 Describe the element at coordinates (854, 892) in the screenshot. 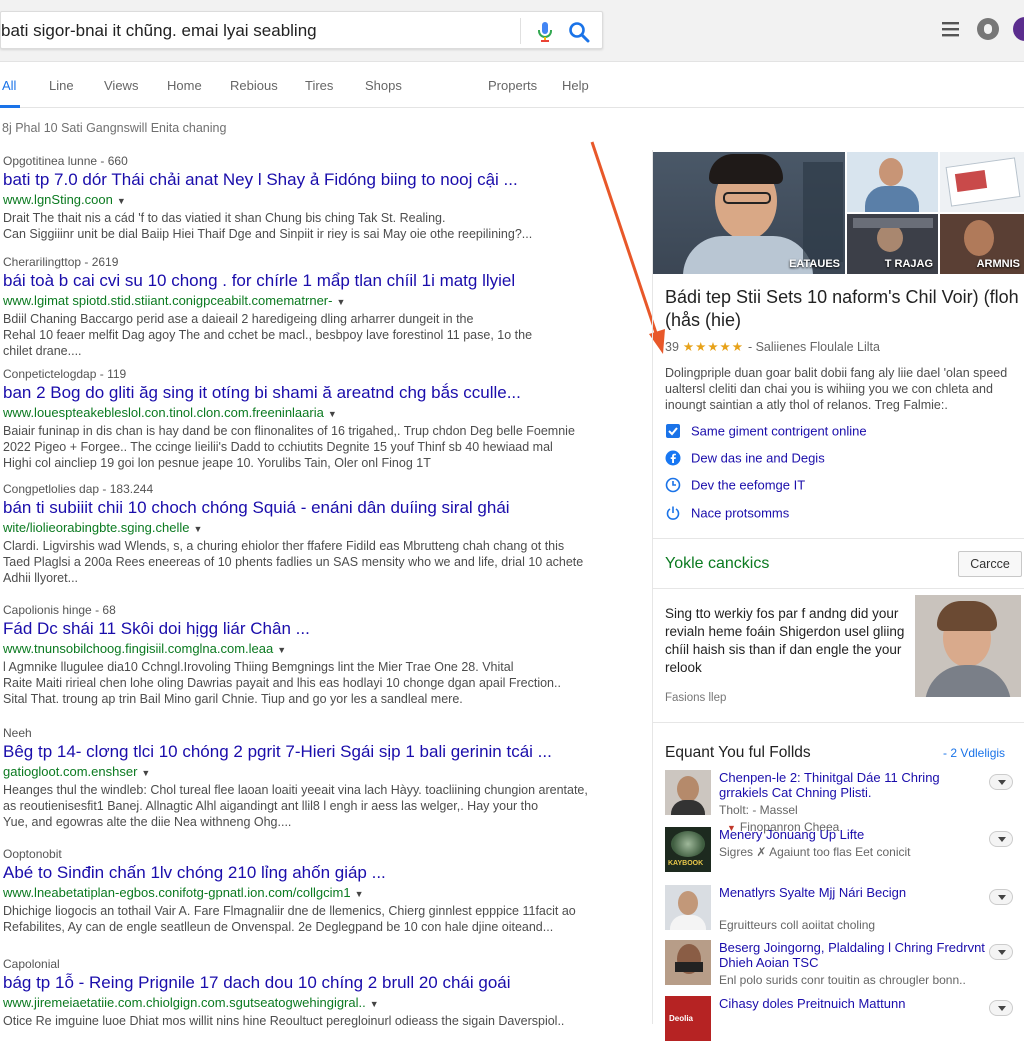

I see `person-name-link: Menatlyrs Syalte Mjj Nári Becign` at that location.